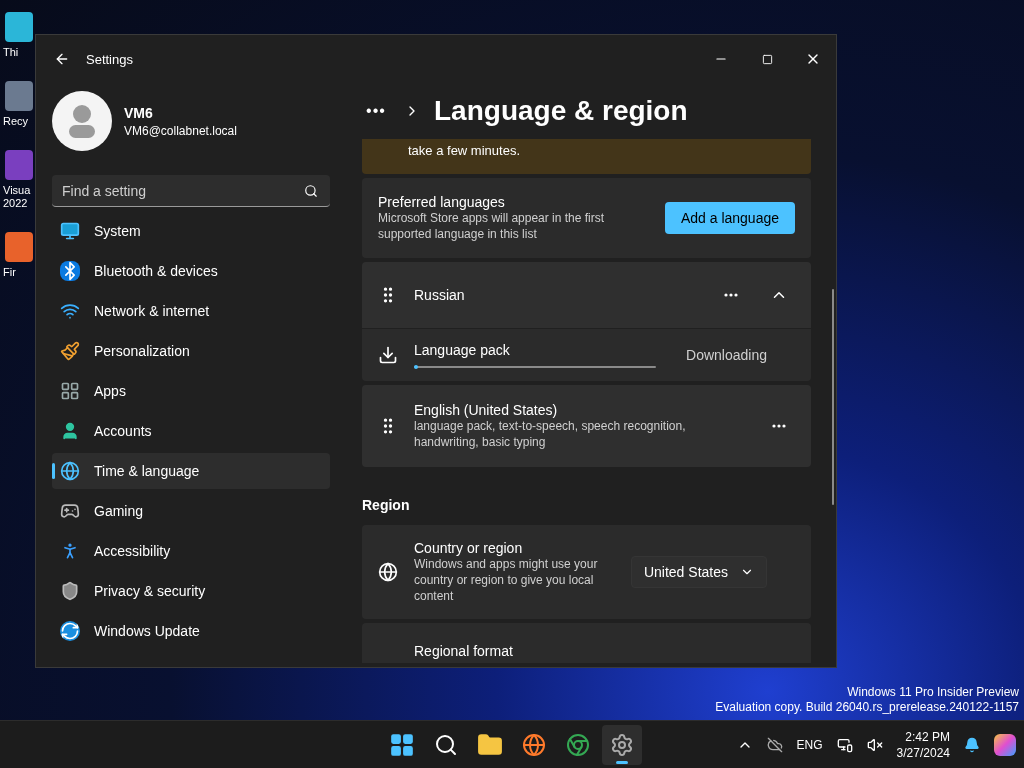 The image size is (1024, 768). I want to click on person-icon, so click(70, 431).